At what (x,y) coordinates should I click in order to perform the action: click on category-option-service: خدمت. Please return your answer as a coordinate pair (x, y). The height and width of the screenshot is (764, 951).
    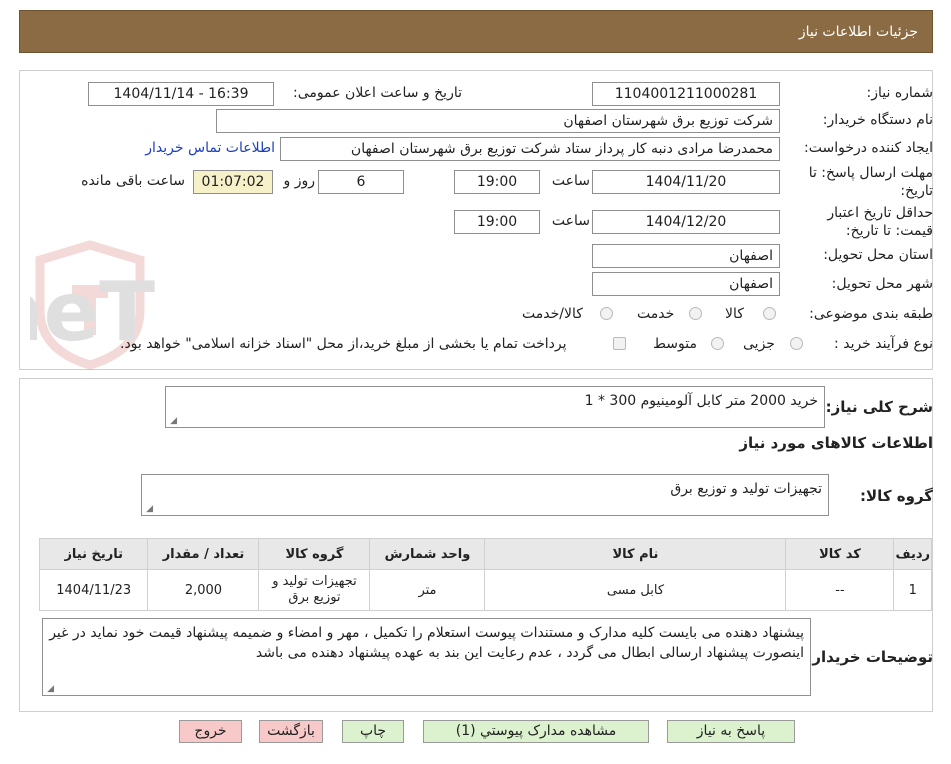
    Looking at the image, I should click on (656, 314).